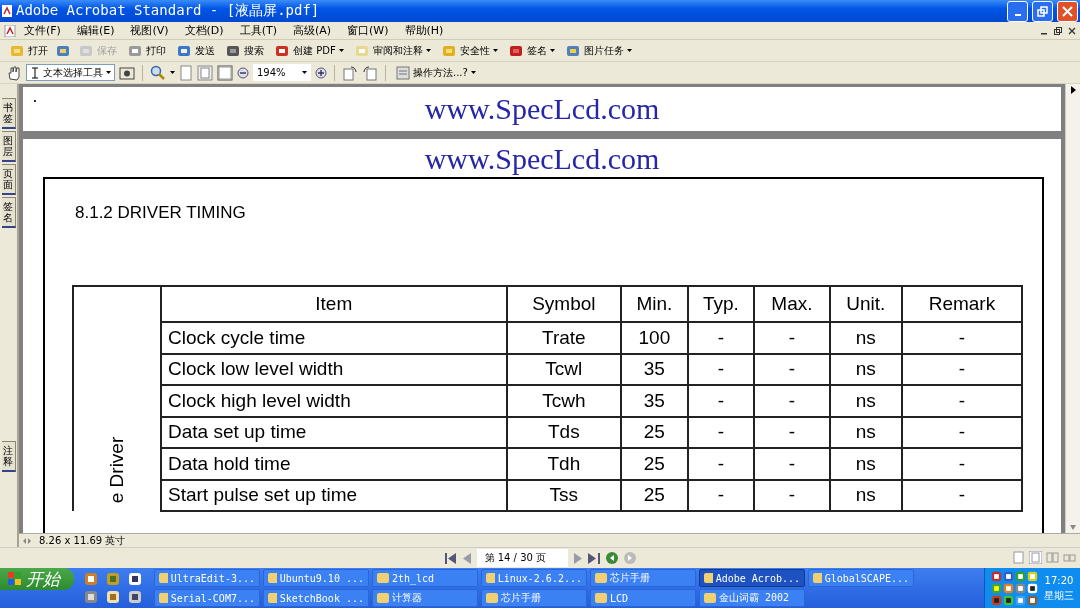 Image resolution: width=1080 pixels, height=608 pixels. Describe the element at coordinates (611, 558) in the screenshot. I see `back-icon` at that location.